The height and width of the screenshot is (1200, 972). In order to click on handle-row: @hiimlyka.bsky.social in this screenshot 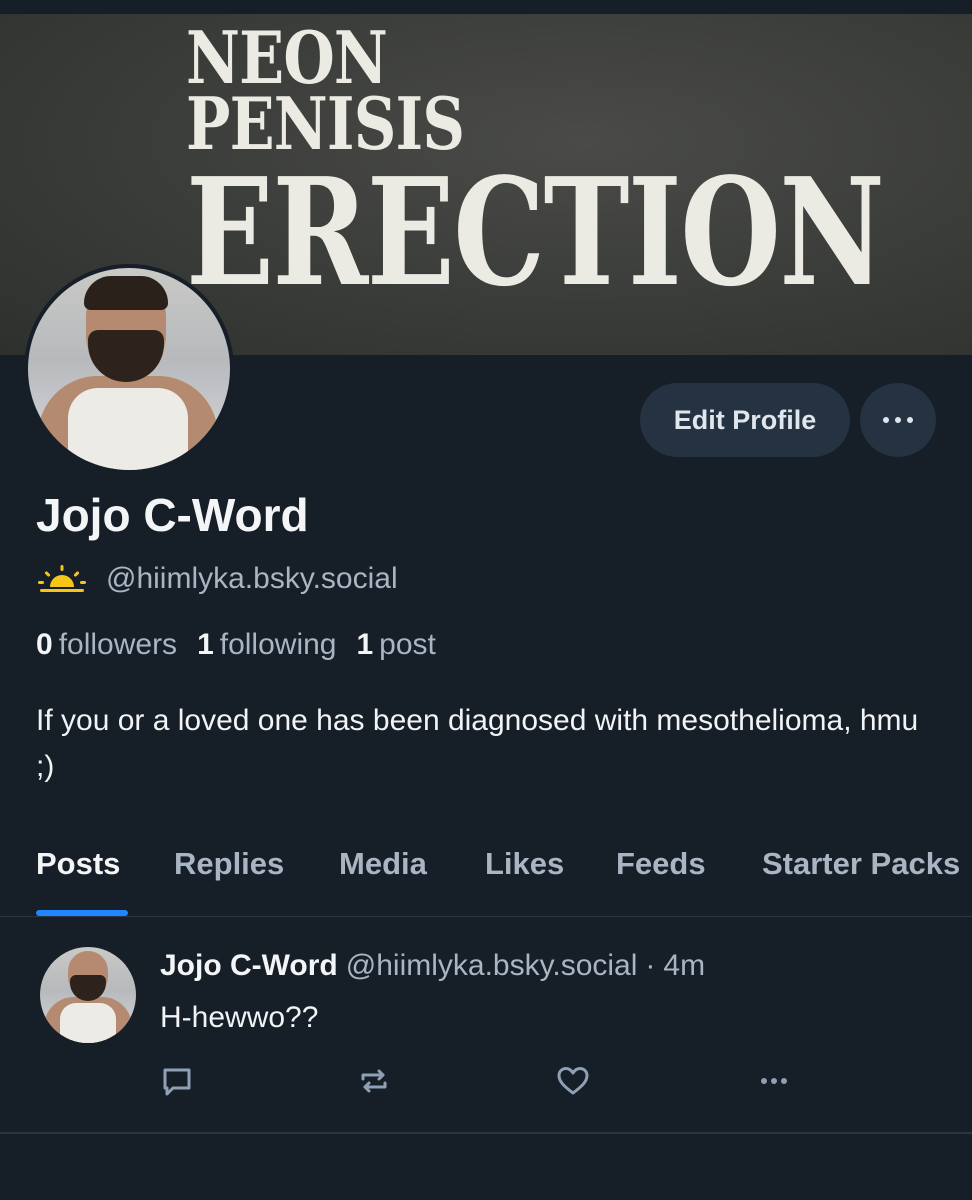, I will do `click(218, 579)`.